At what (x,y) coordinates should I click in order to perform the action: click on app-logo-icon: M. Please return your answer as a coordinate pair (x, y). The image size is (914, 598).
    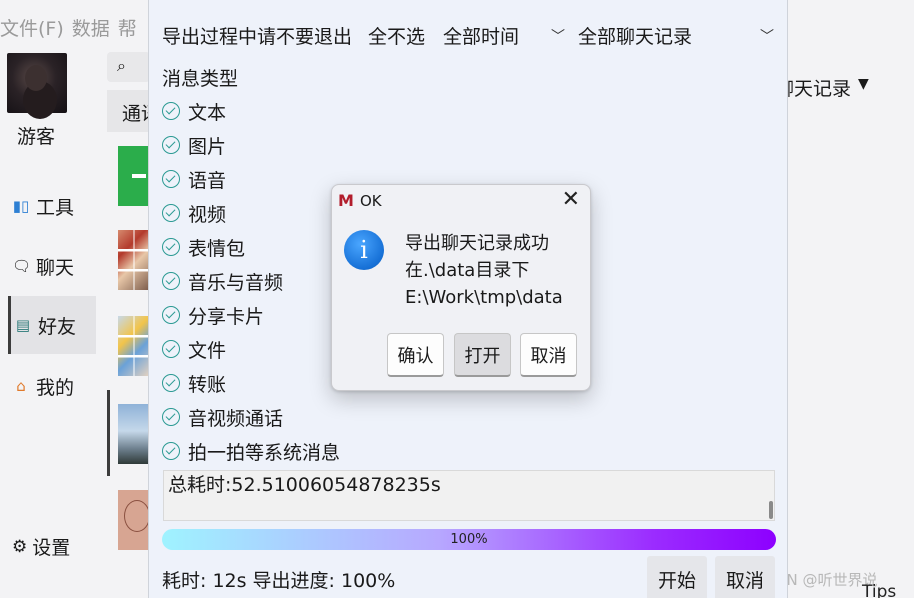
    Looking at the image, I should click on (346, 200).